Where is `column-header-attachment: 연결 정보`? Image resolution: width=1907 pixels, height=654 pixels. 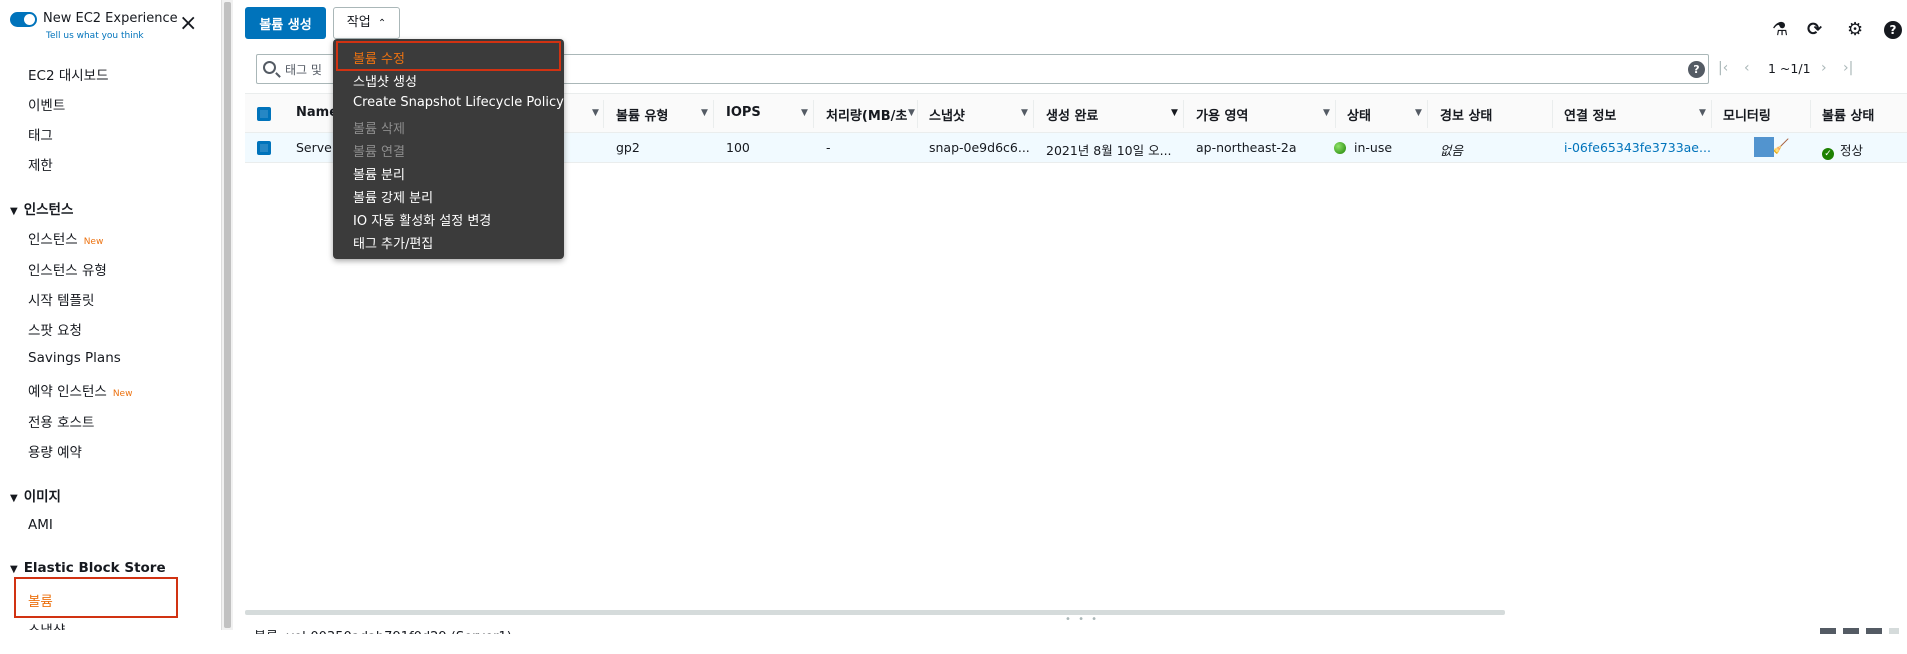
column-header-attachment: 연결 정보 is located at coordinates (1590, 114).